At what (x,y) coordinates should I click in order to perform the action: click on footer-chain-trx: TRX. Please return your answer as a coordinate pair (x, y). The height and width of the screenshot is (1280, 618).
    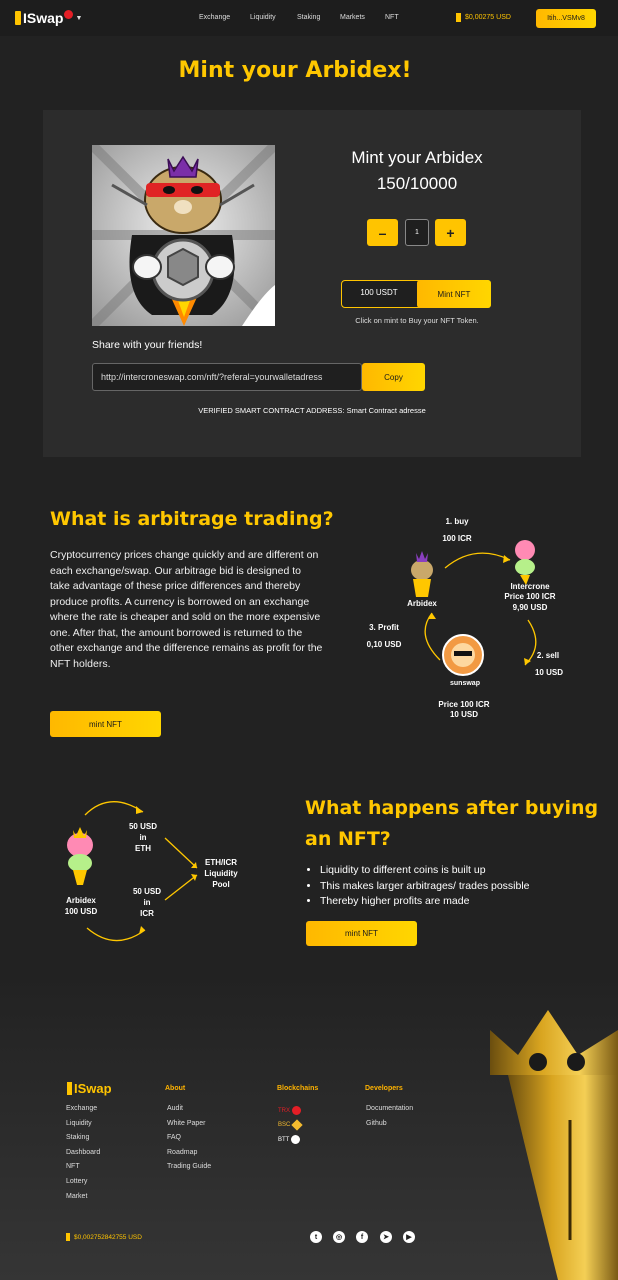
    Looking at the image, I should click on (289, 1110).